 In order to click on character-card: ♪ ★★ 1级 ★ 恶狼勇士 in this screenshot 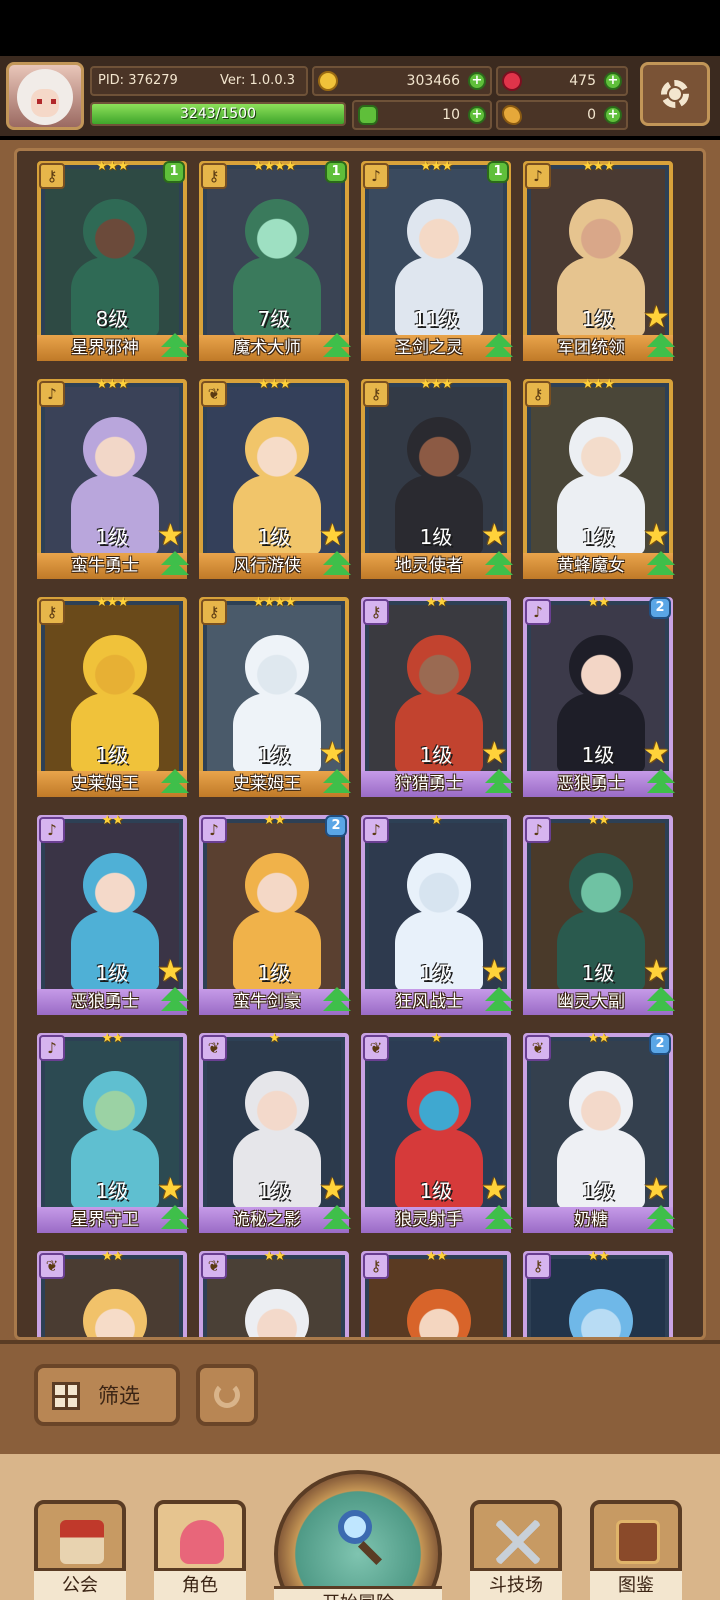, I will do `click(113, 914)`.